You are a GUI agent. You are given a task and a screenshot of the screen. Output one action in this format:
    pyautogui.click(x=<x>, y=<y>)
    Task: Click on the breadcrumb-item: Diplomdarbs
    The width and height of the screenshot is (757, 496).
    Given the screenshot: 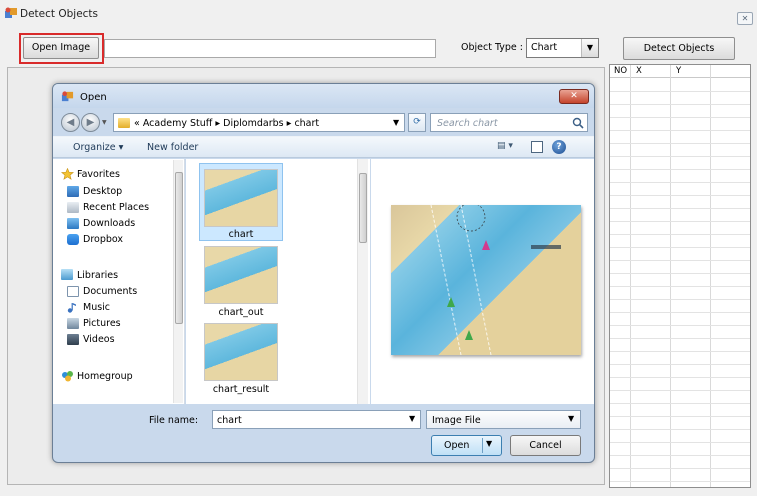 What is the action you would take?
    pyautogui.click(x=253, y=123)
    